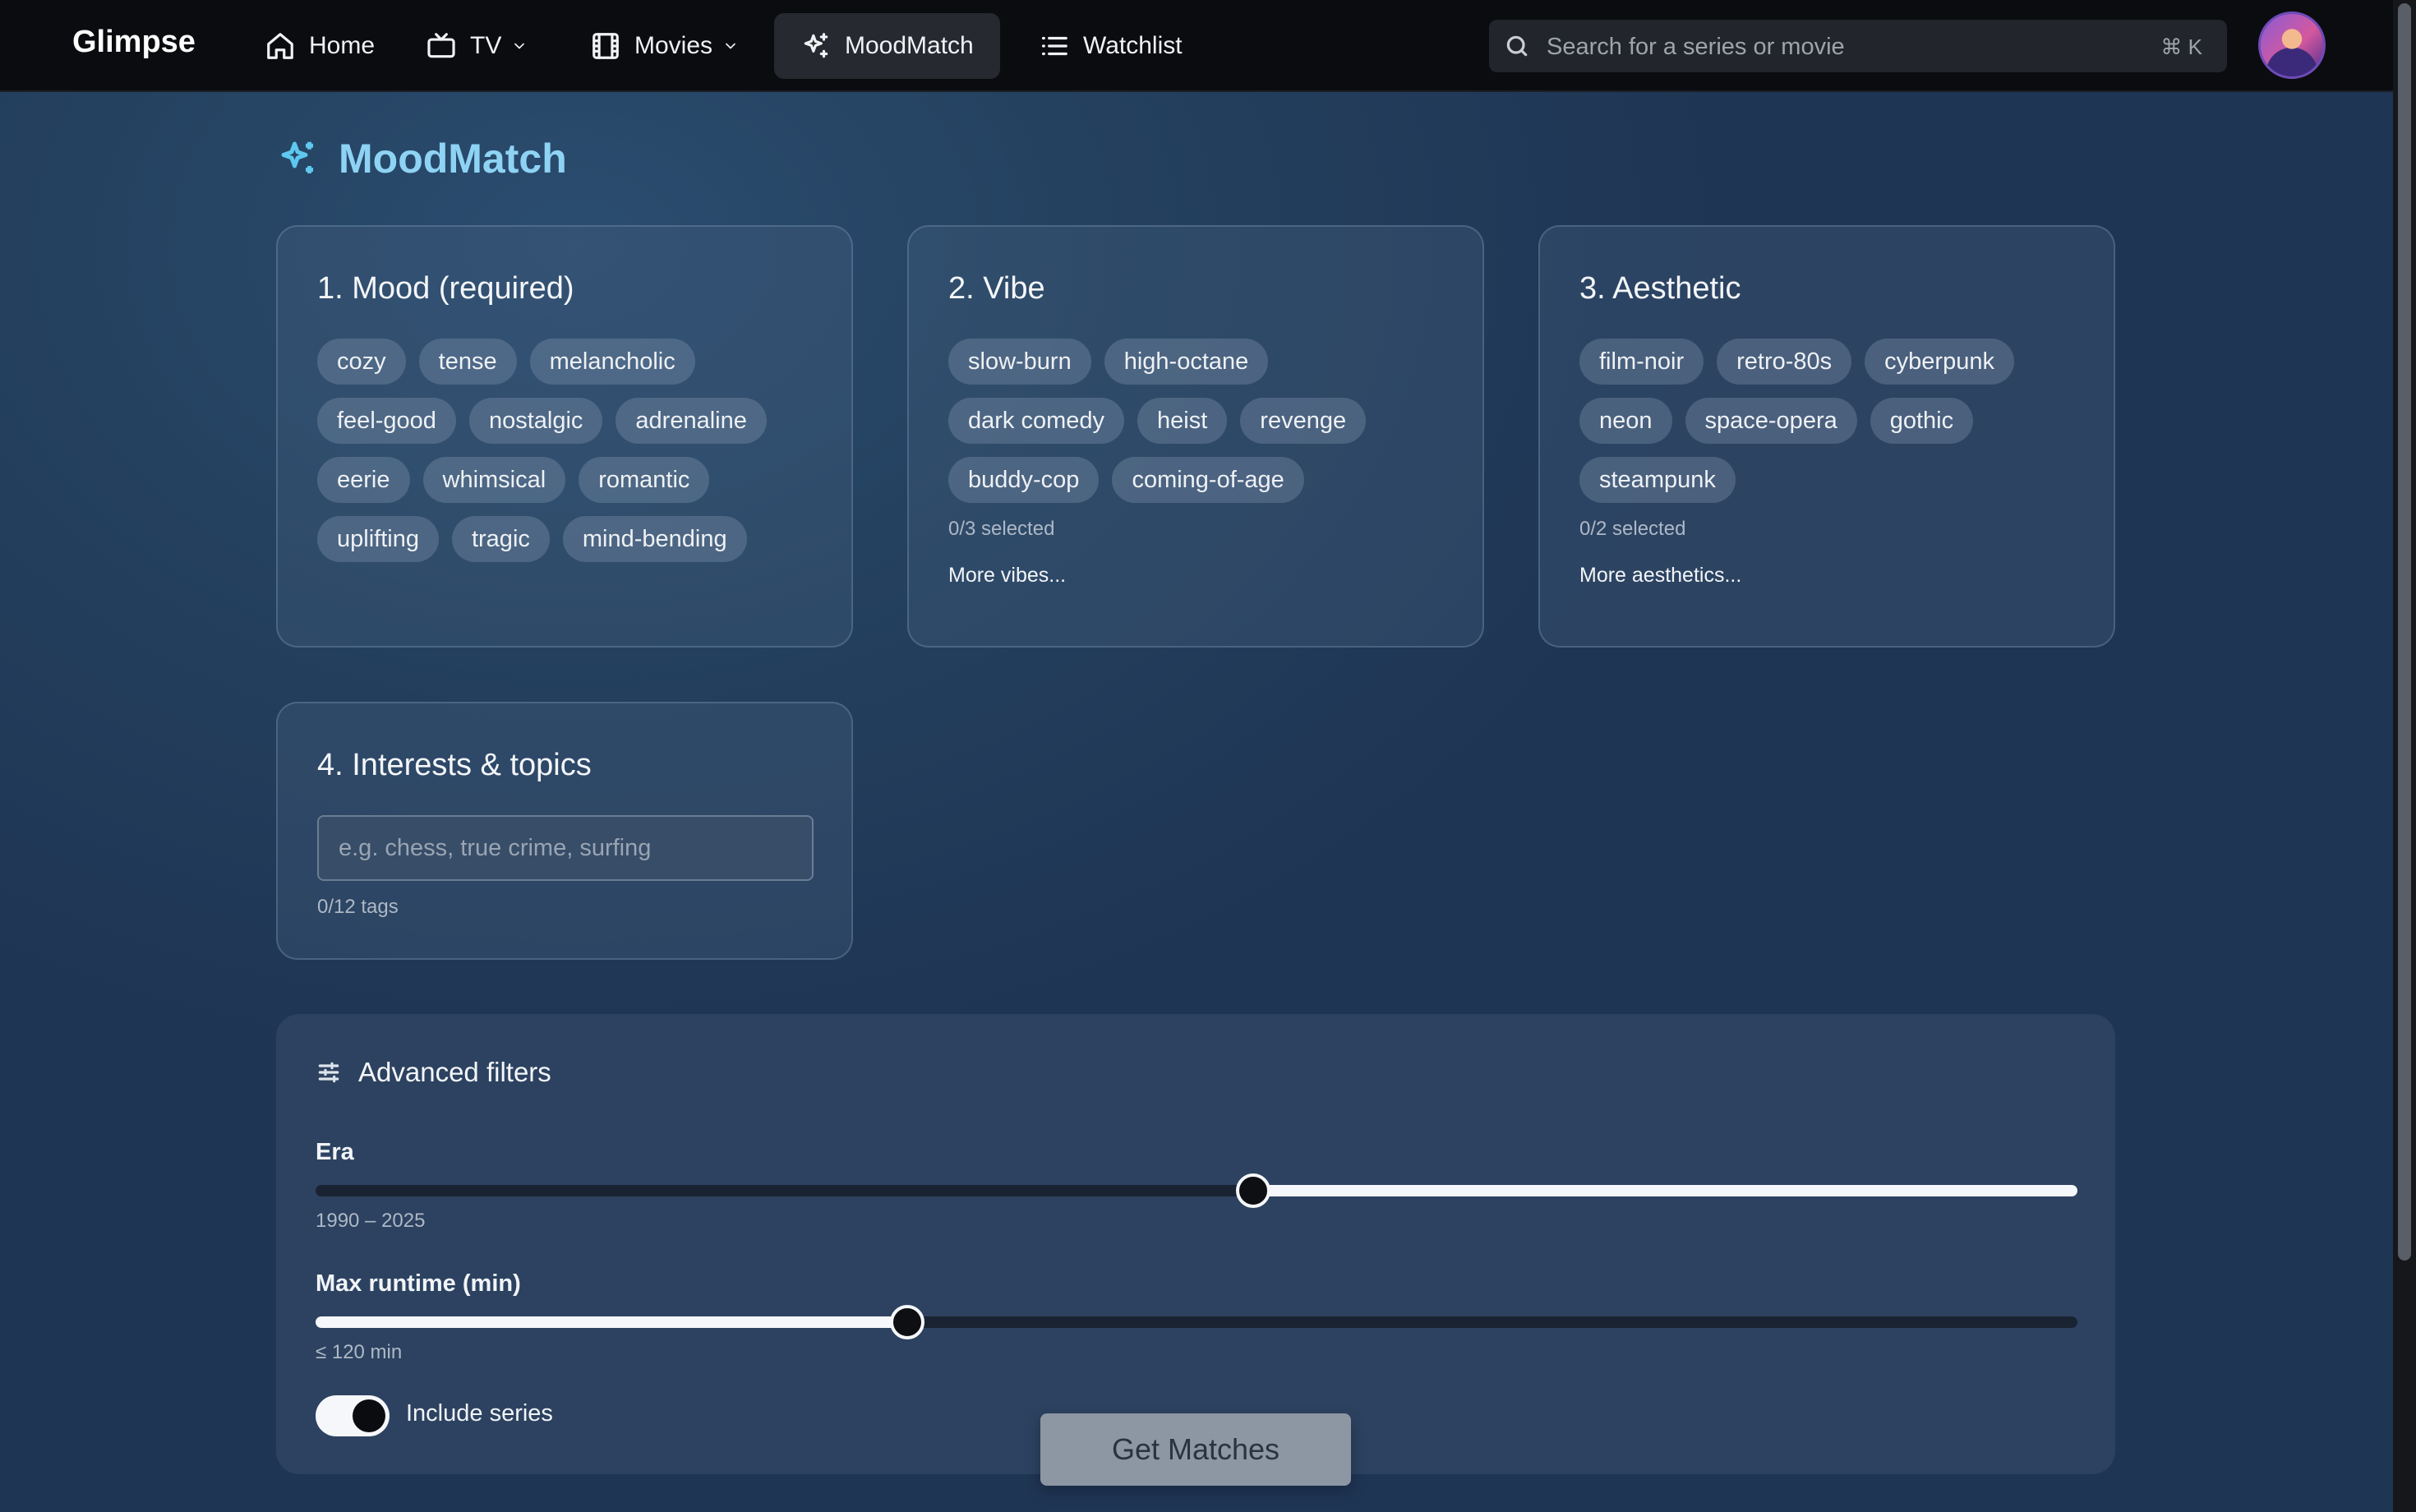 The height and width of the screenshot is (1512, 2416). What do you see at coordinates (486, 46) in the screenshot?
I see `nav-tv-label: TV` at bounding box center [486, 46].